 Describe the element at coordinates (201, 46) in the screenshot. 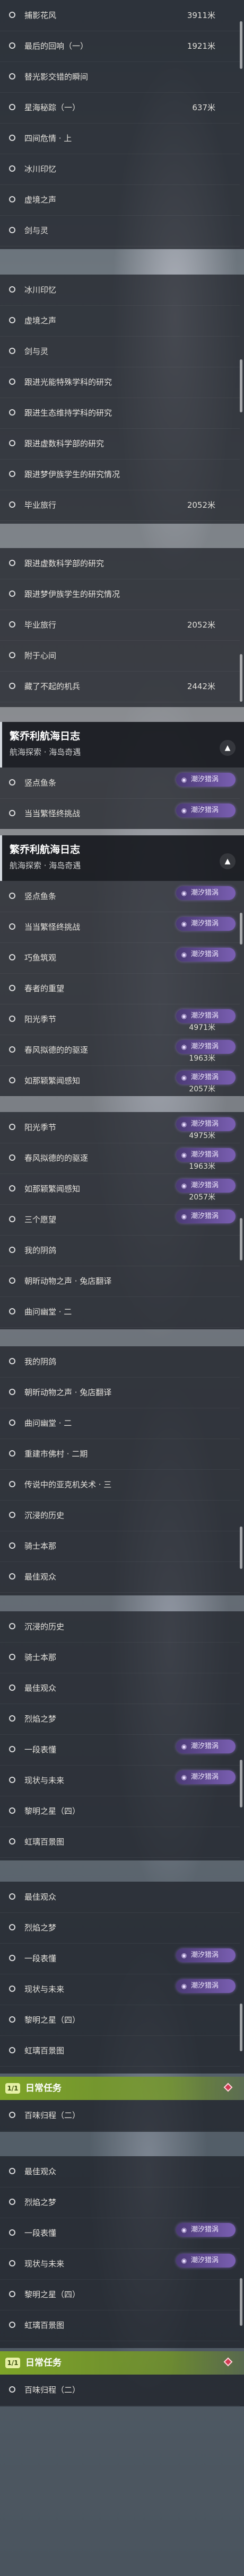

I see `task-distance: 1921米` at that location.